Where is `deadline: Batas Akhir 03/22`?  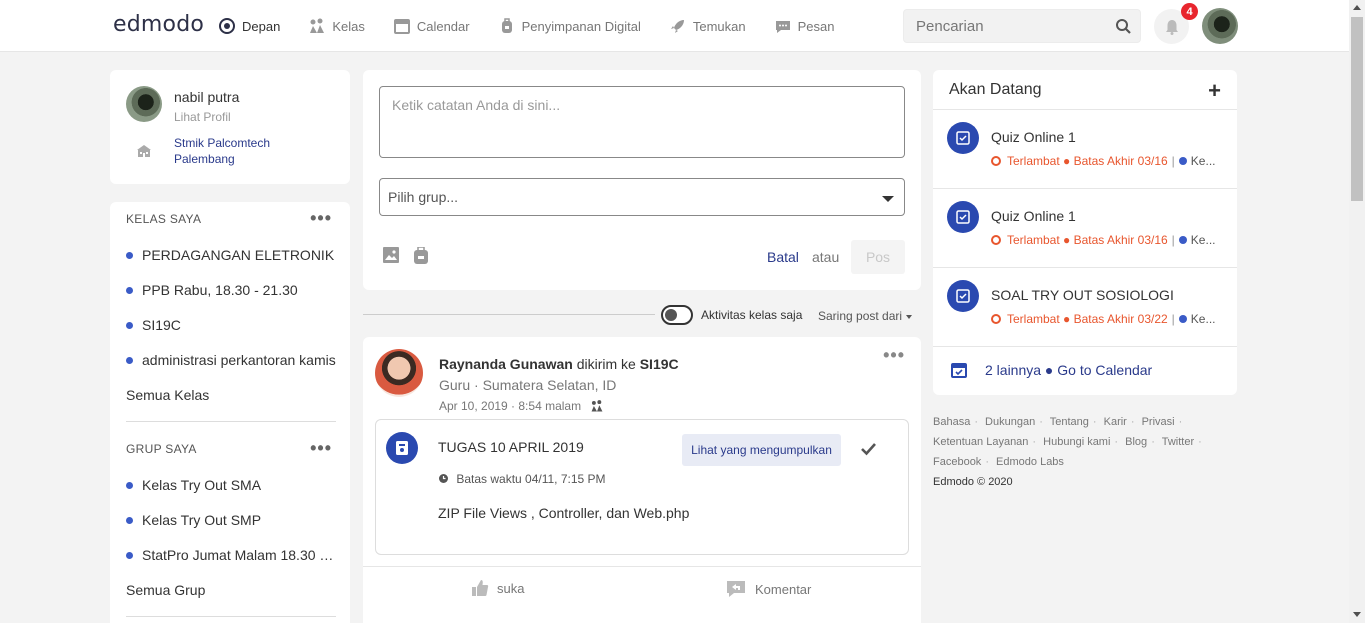 deadline: Batas Akhir 03/22 is located at coordinates (1120, 319).